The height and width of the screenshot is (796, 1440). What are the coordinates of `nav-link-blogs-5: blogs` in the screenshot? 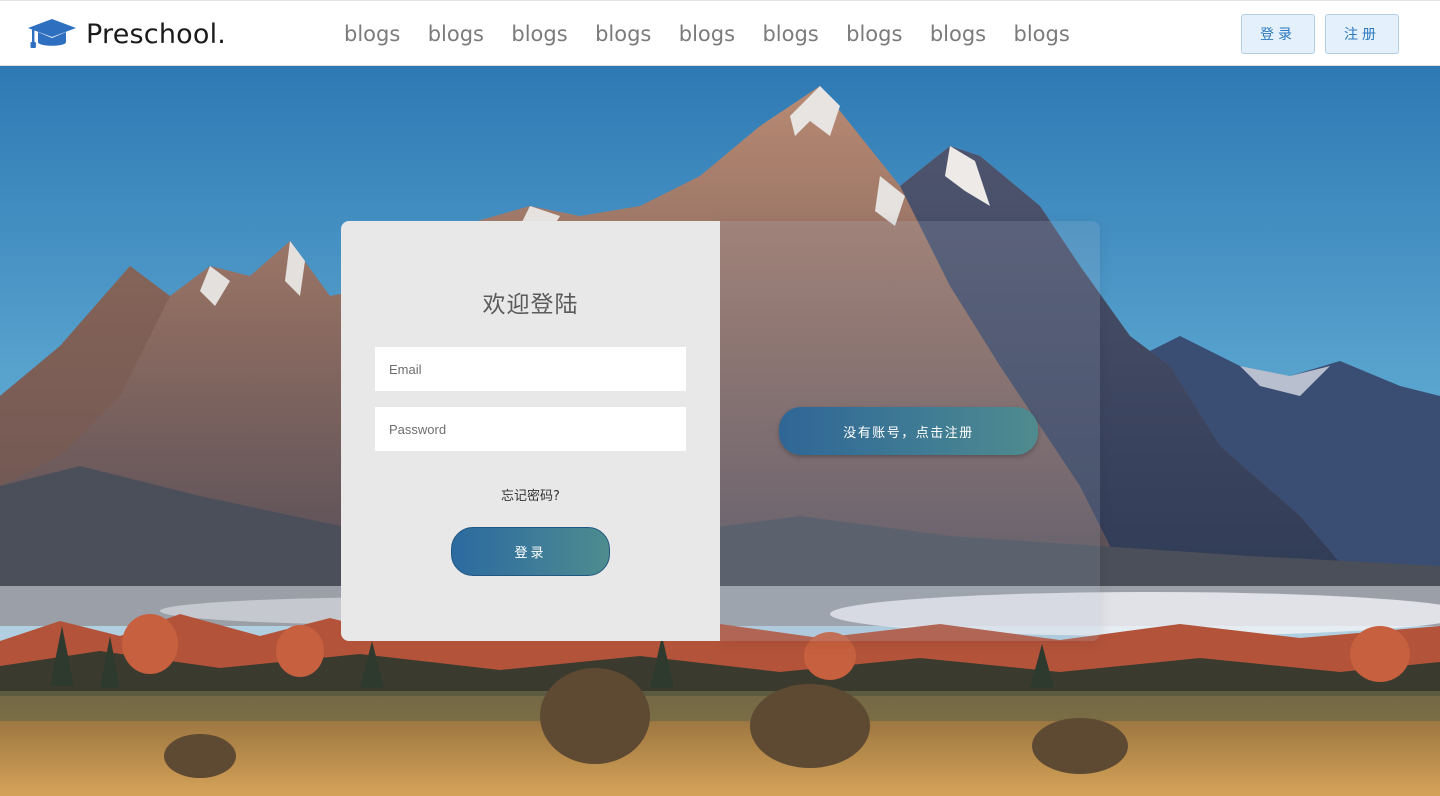 It's located at (721, 34).